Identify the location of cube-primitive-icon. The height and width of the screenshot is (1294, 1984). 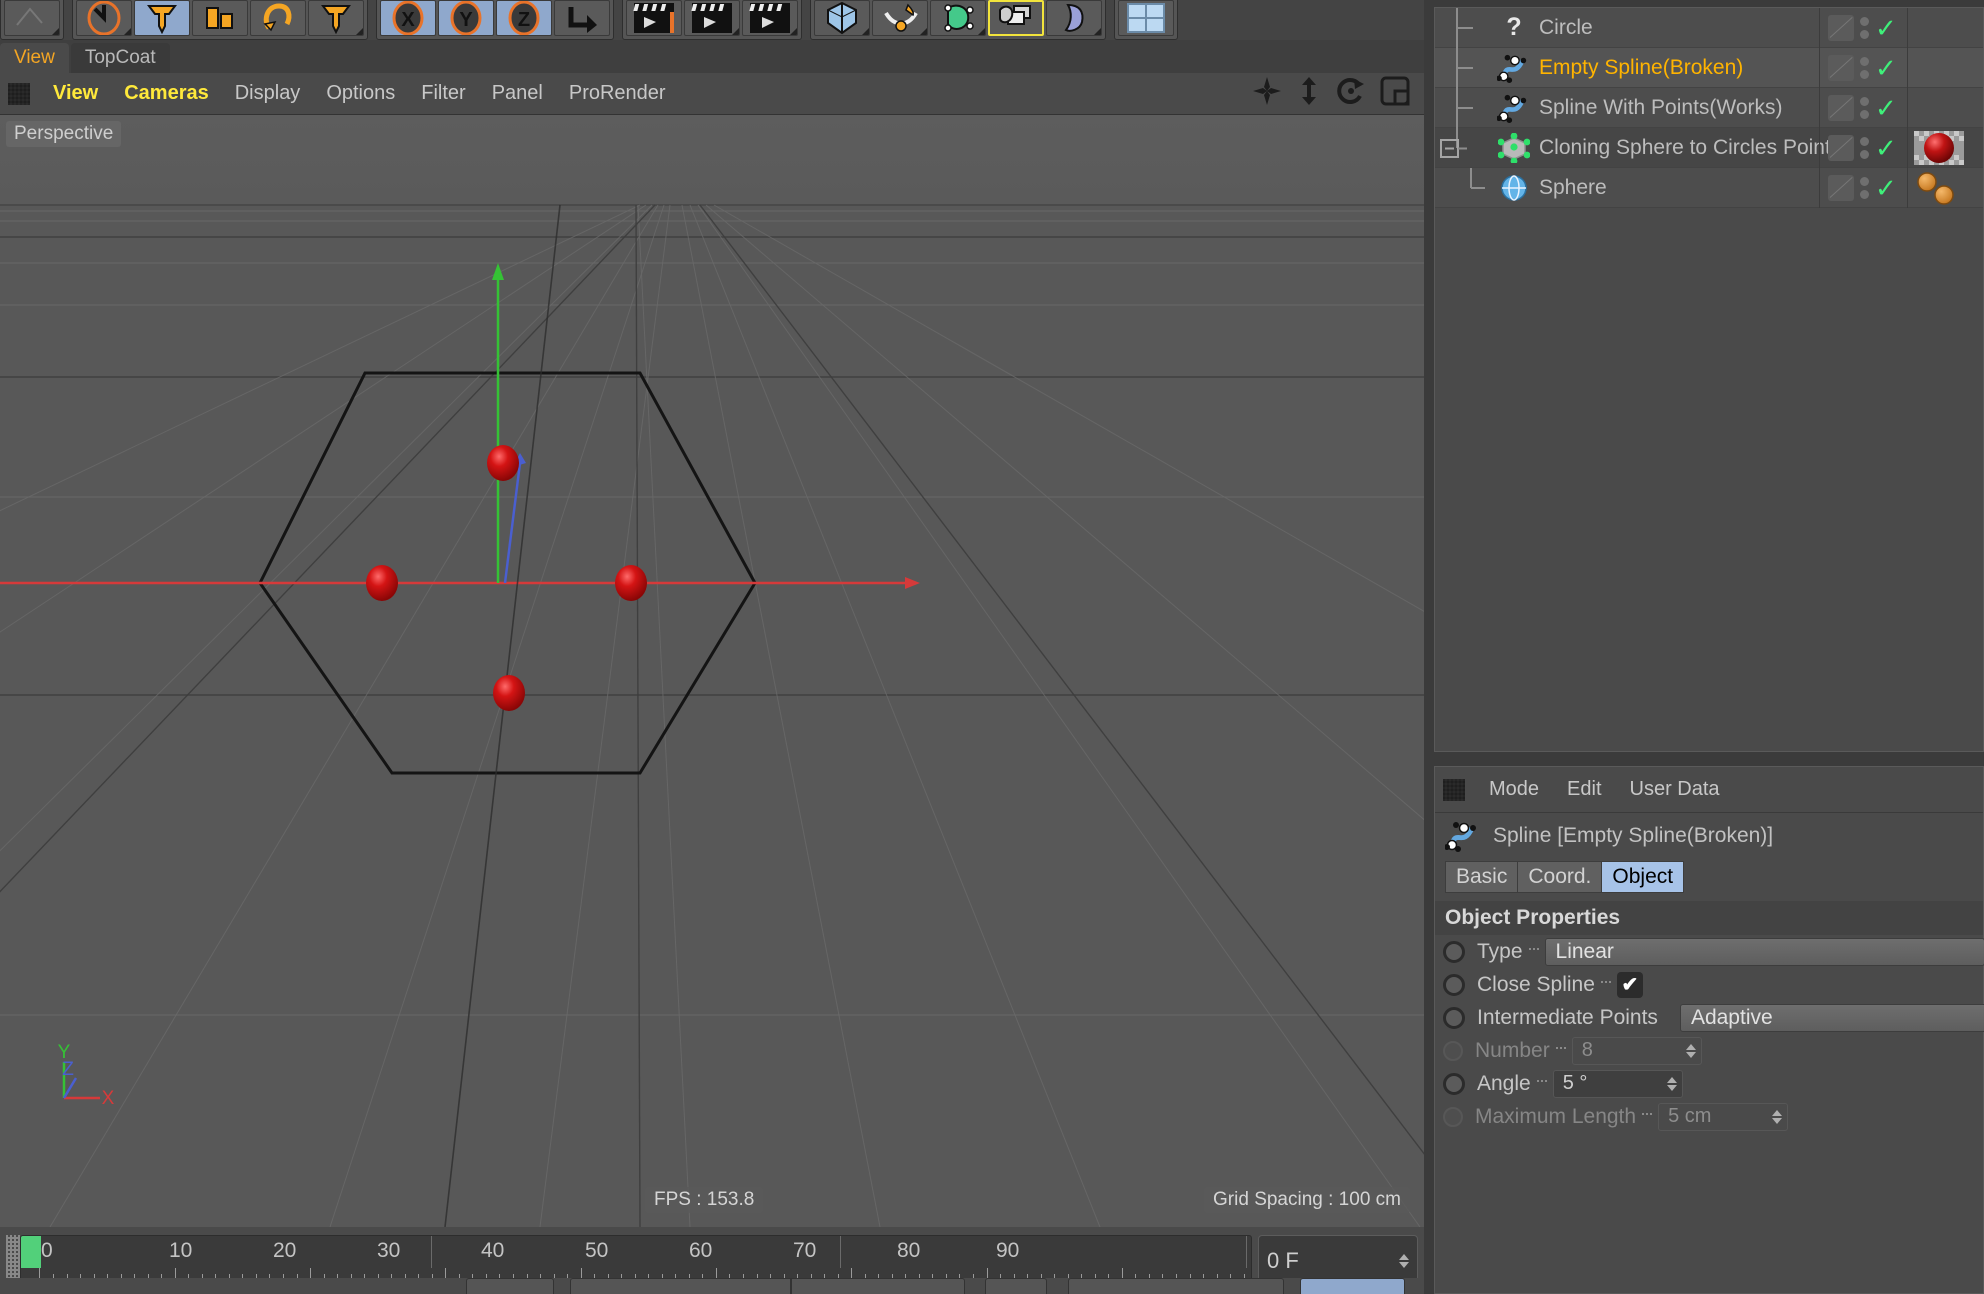
(842, 18).